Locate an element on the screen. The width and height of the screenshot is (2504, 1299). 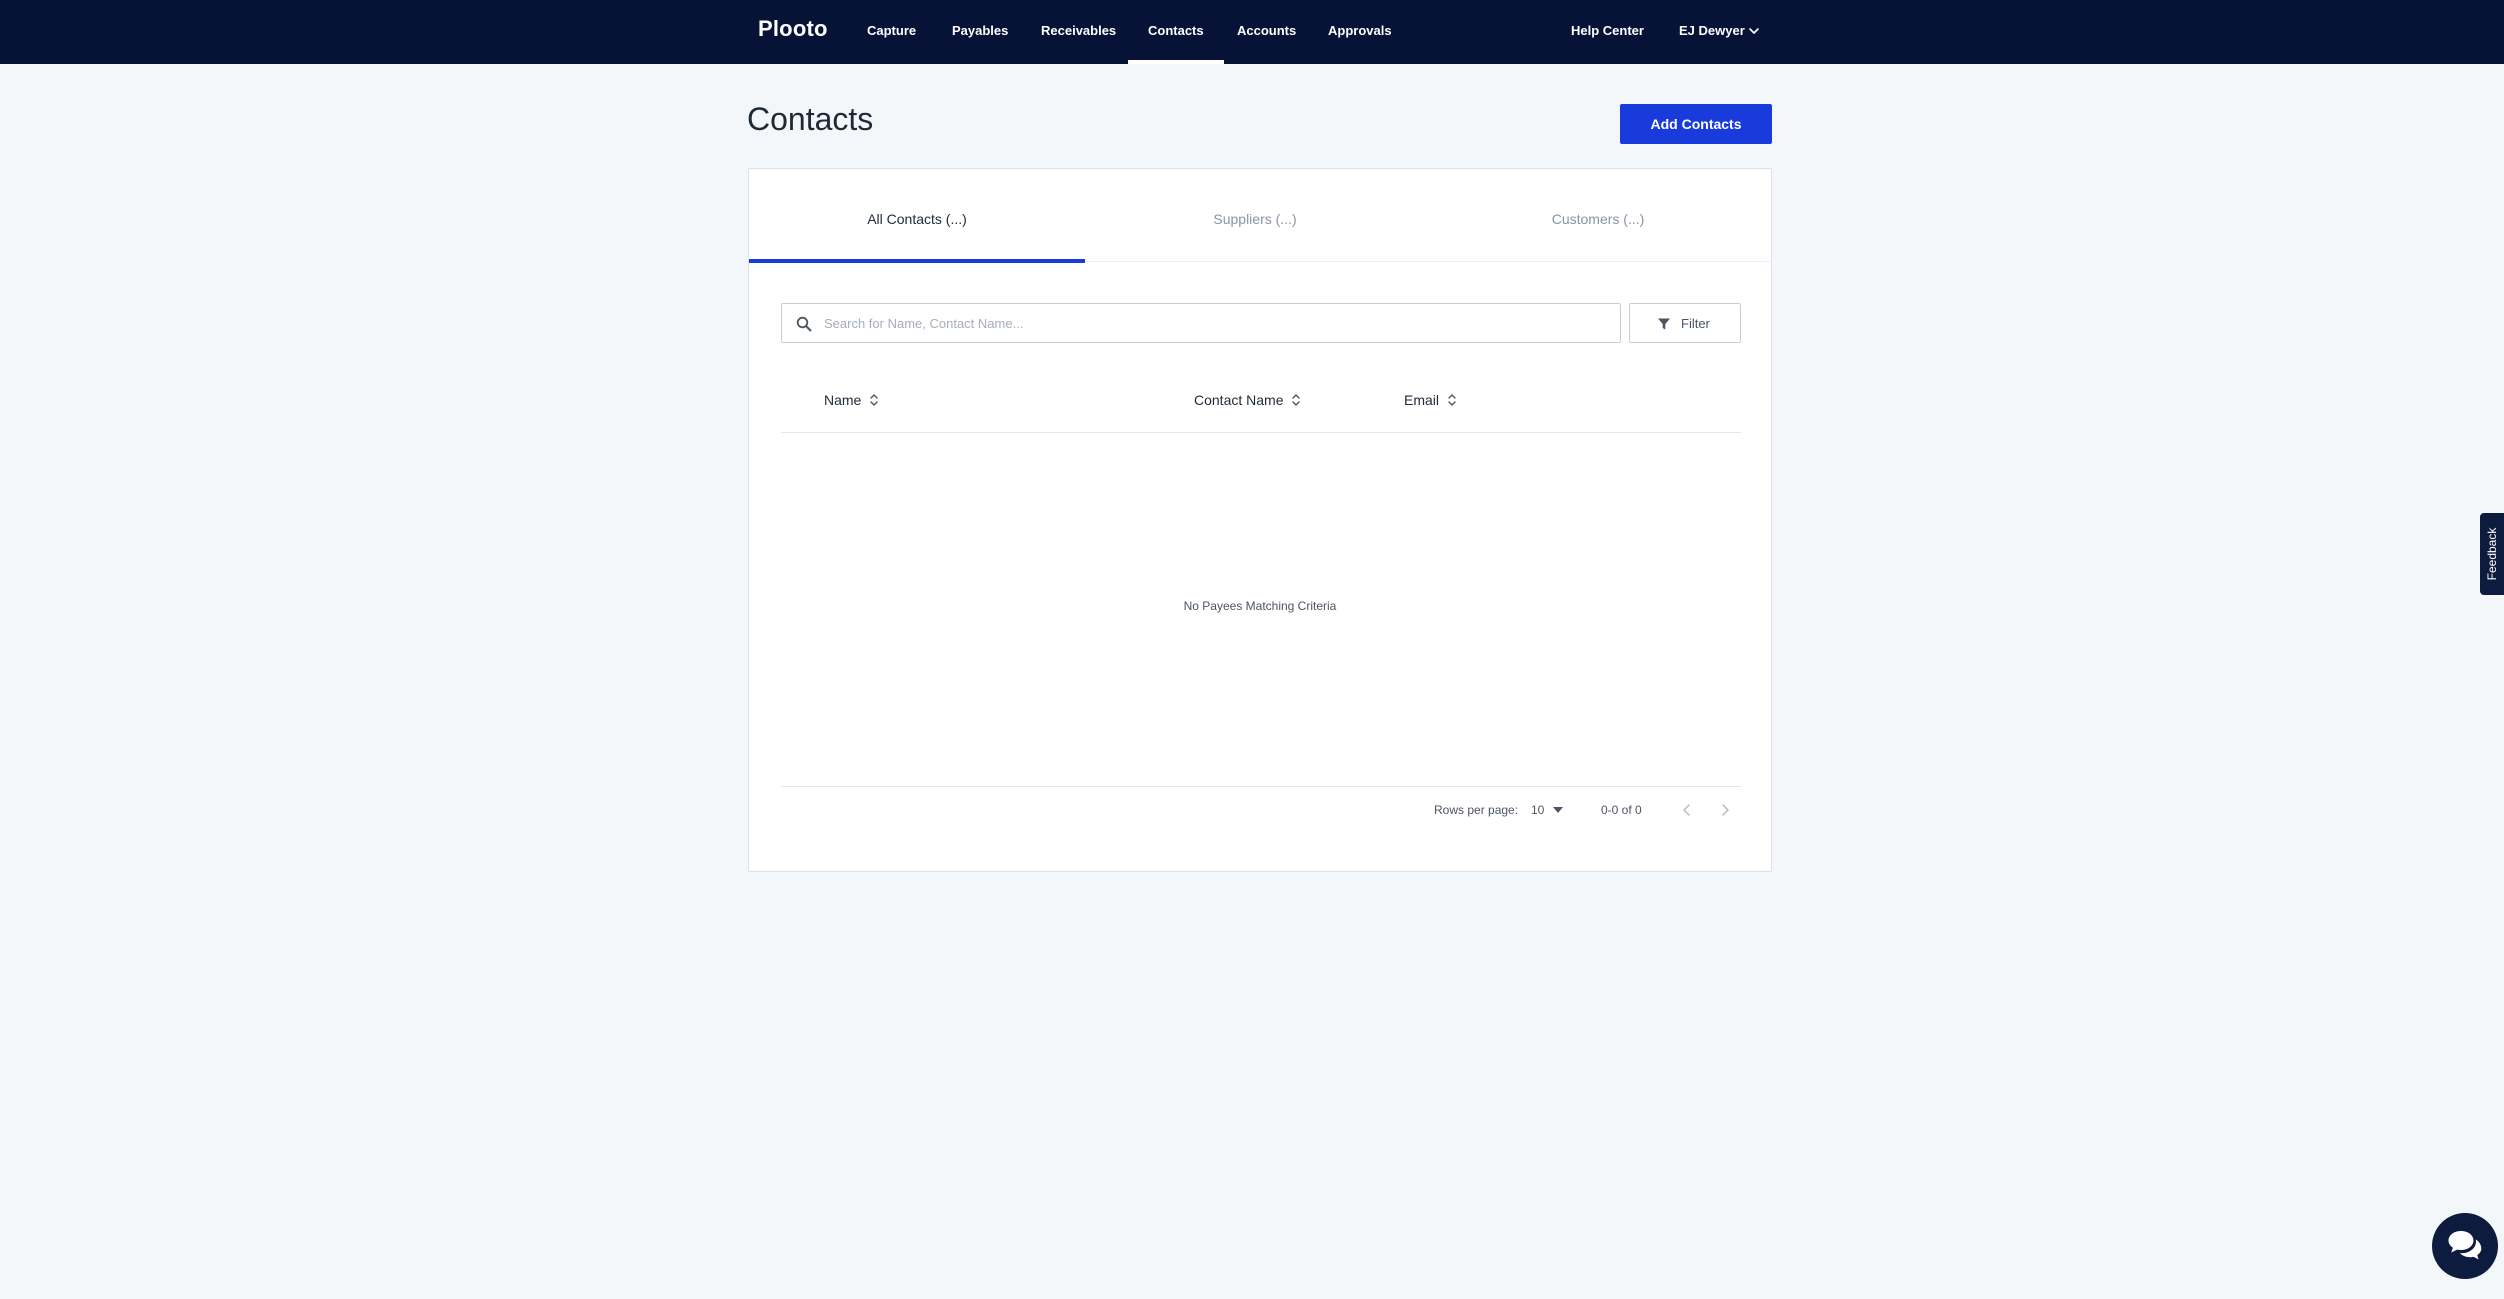
table-header: Name Contact Name Email is located at coordinates (1261, 408).